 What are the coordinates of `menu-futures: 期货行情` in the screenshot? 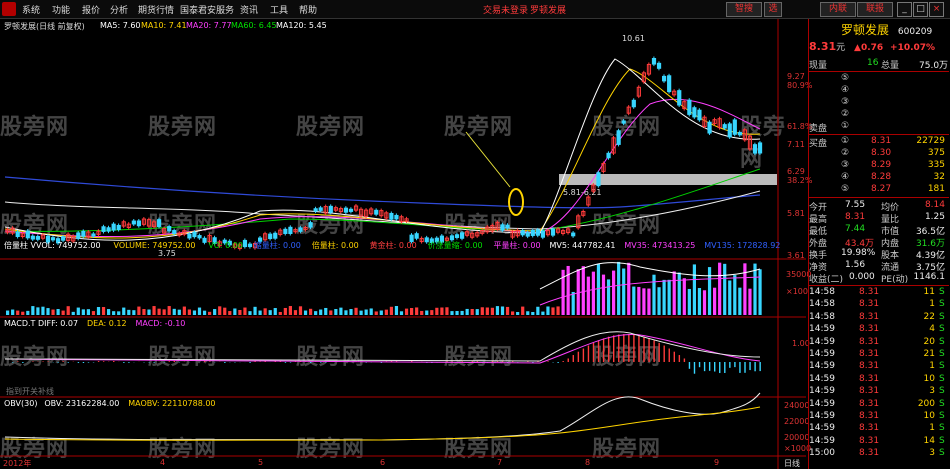 It's located at (156, 9).